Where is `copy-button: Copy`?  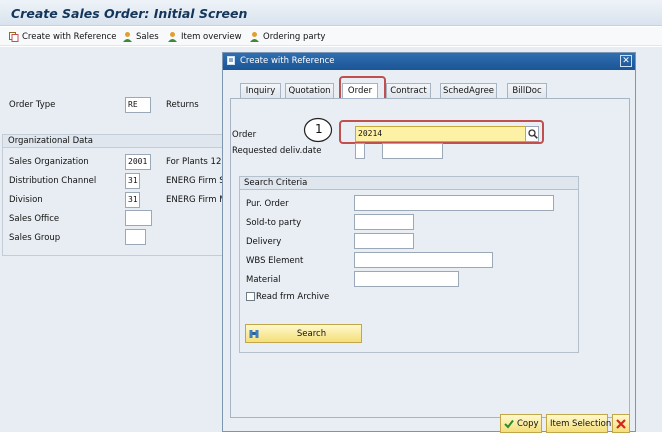
copy-button: Copy is located at coordinates (521, 423).